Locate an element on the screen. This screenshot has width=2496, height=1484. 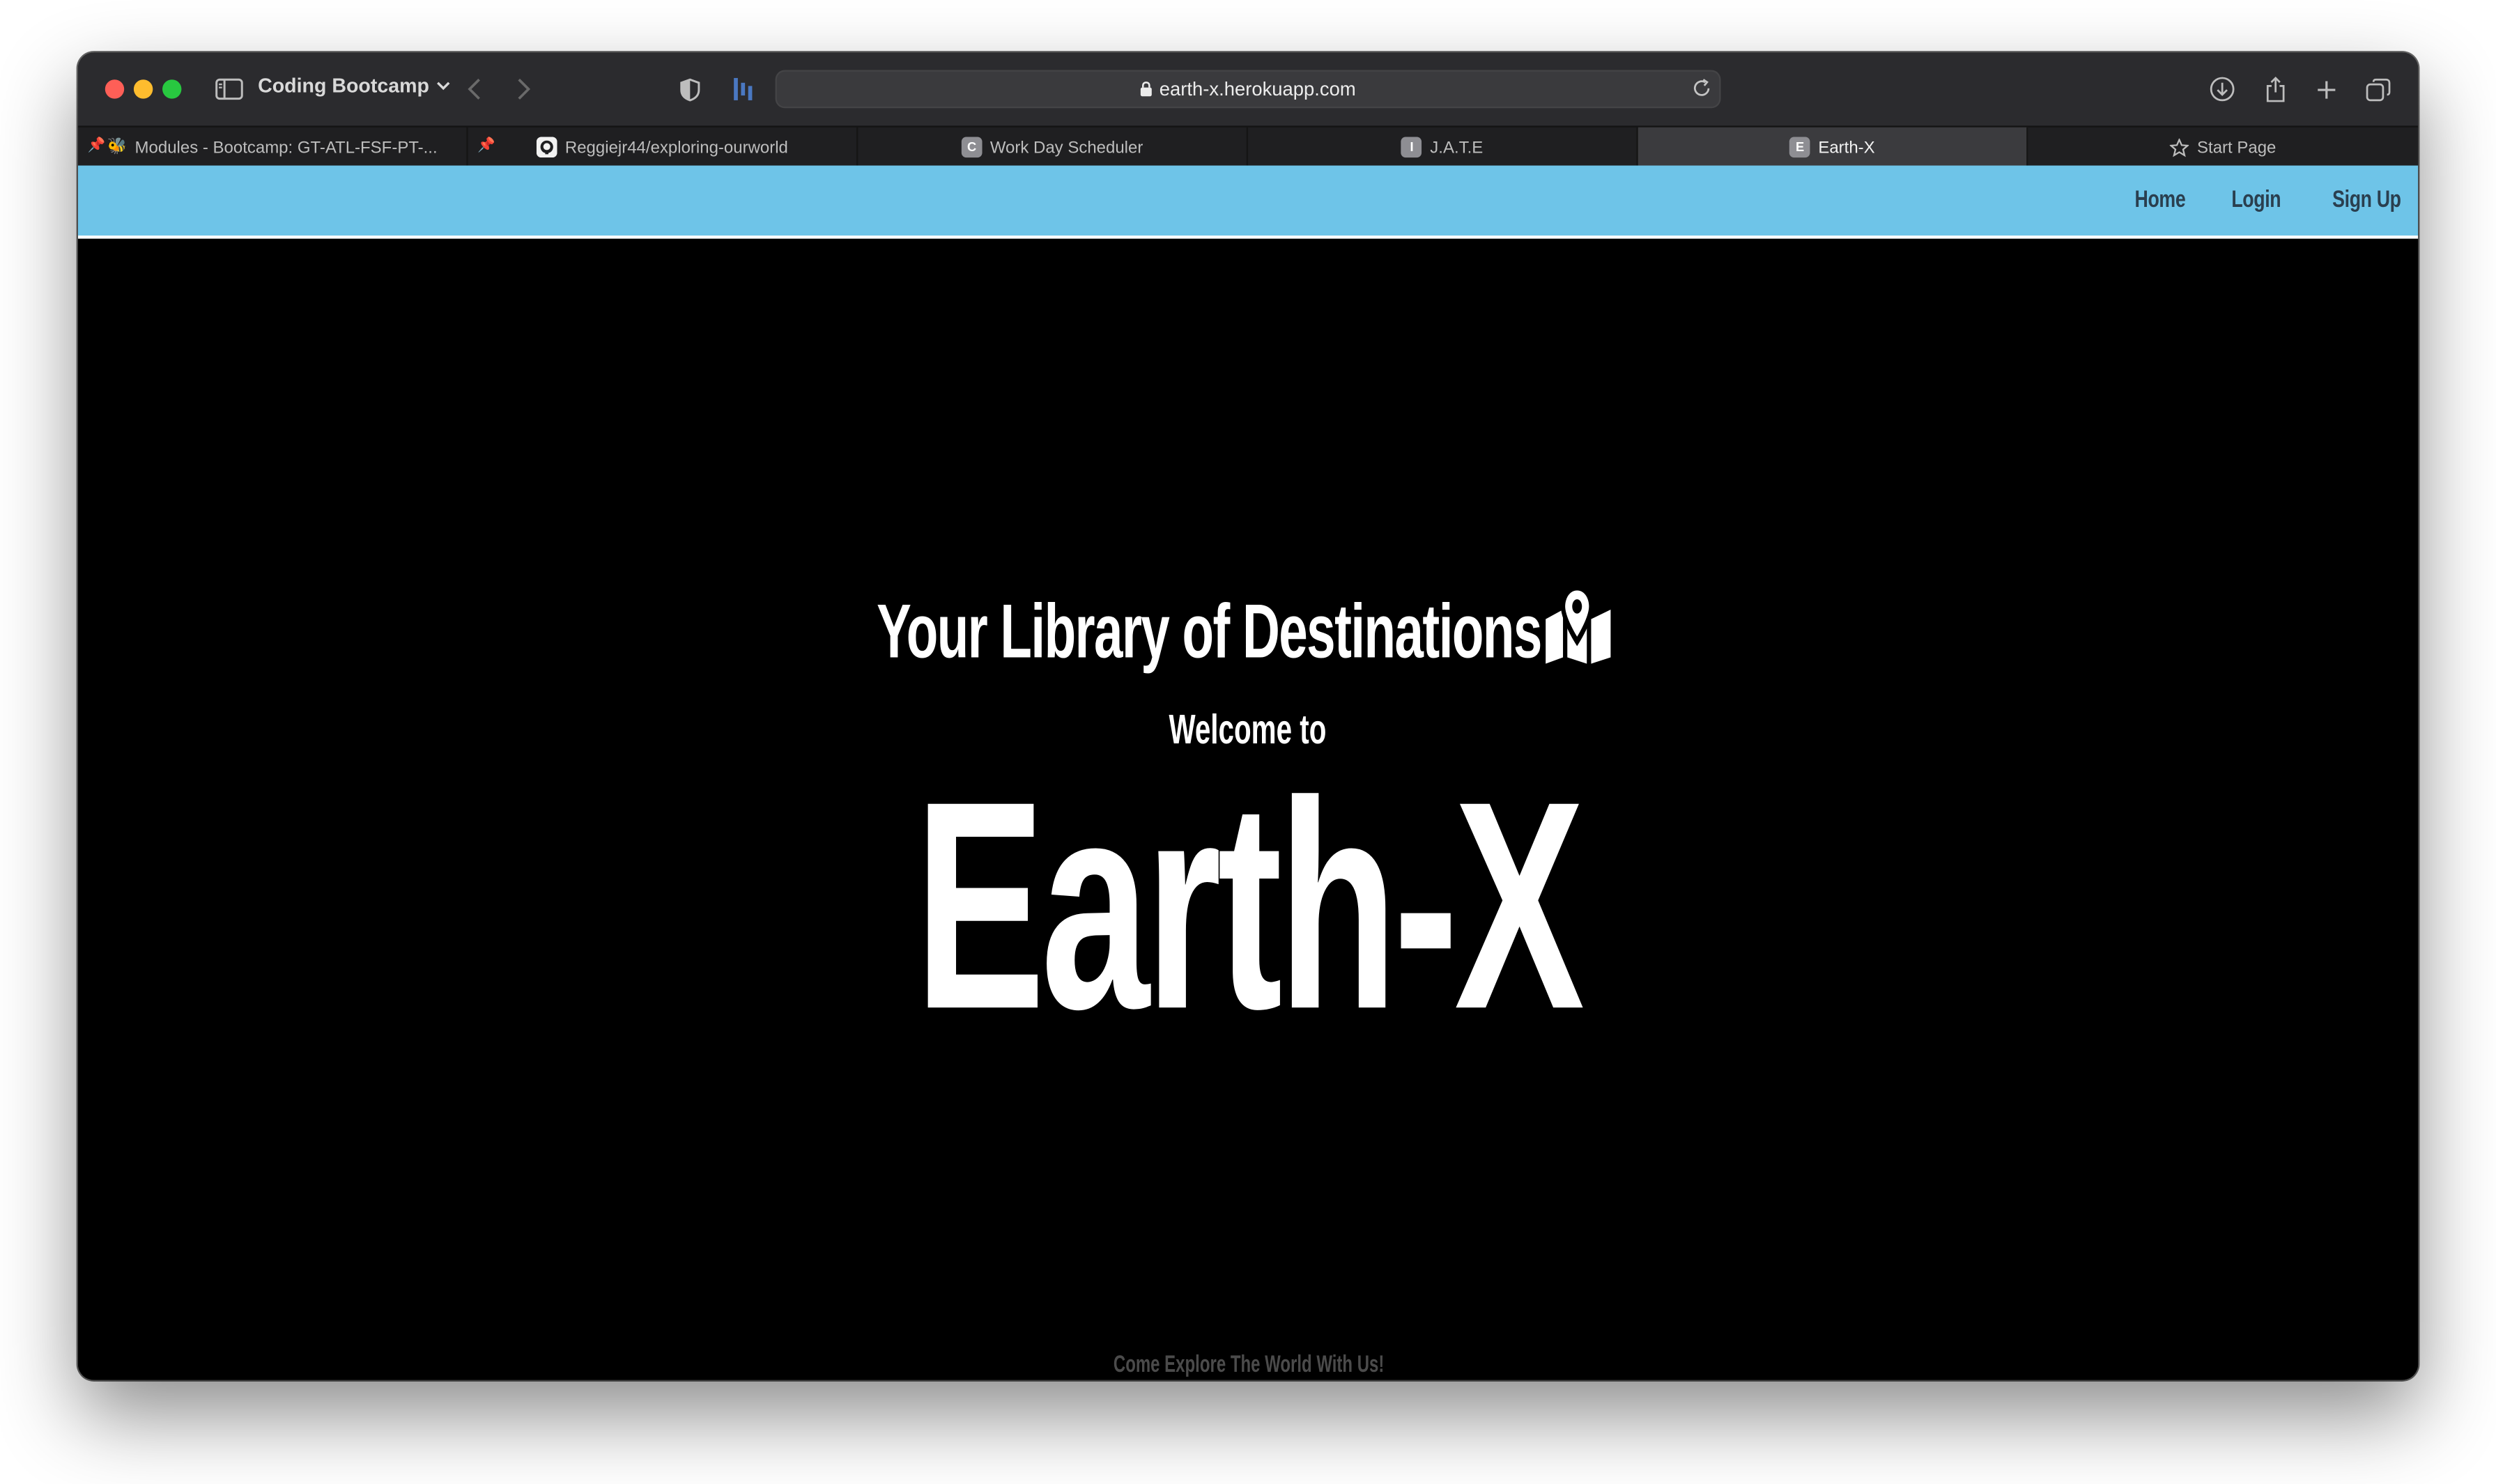
nav-links: Home Login Sign Up is located at coordinates (2260, 199).